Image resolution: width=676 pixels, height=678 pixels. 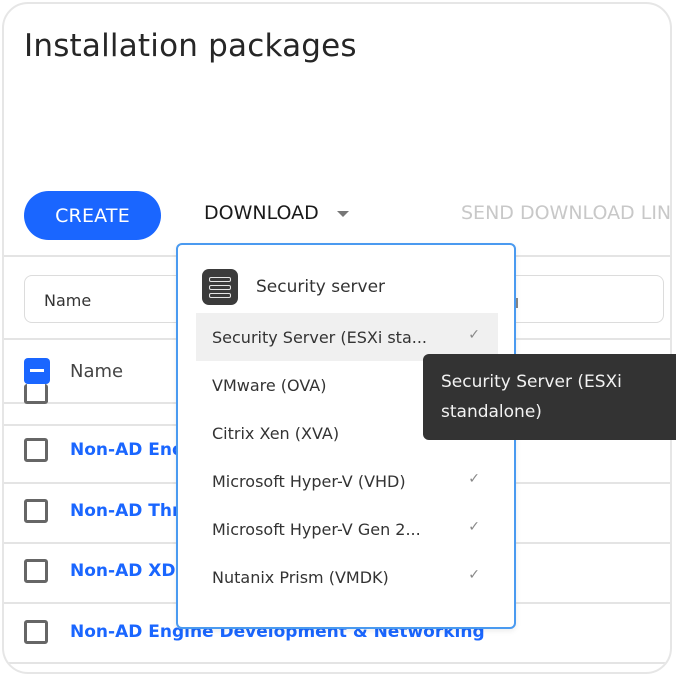 I want to click on server-icon, so click(x=220, y=287).